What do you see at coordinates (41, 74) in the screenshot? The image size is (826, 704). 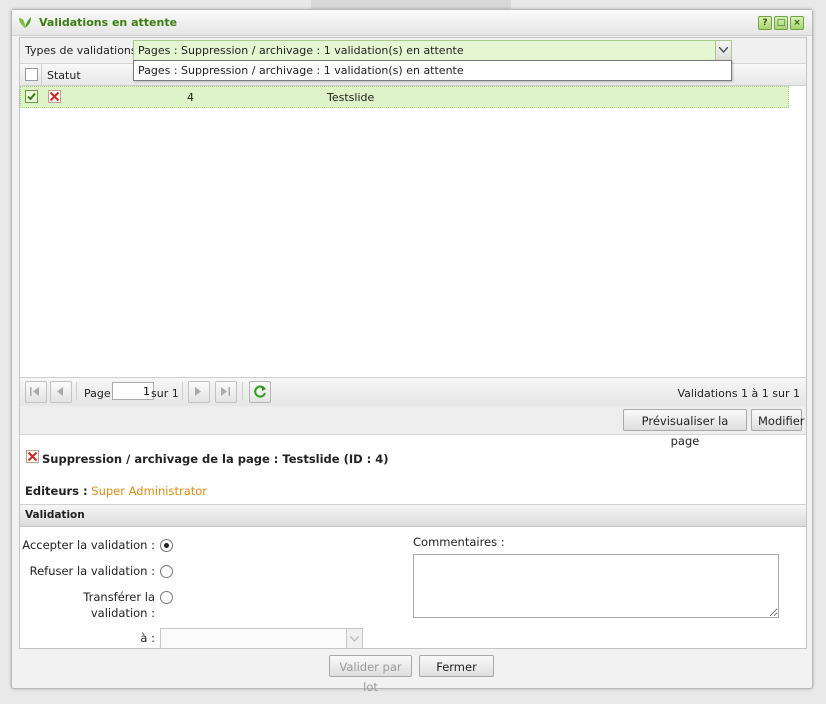 I see `column-divider` at bounding box center [41, 74].